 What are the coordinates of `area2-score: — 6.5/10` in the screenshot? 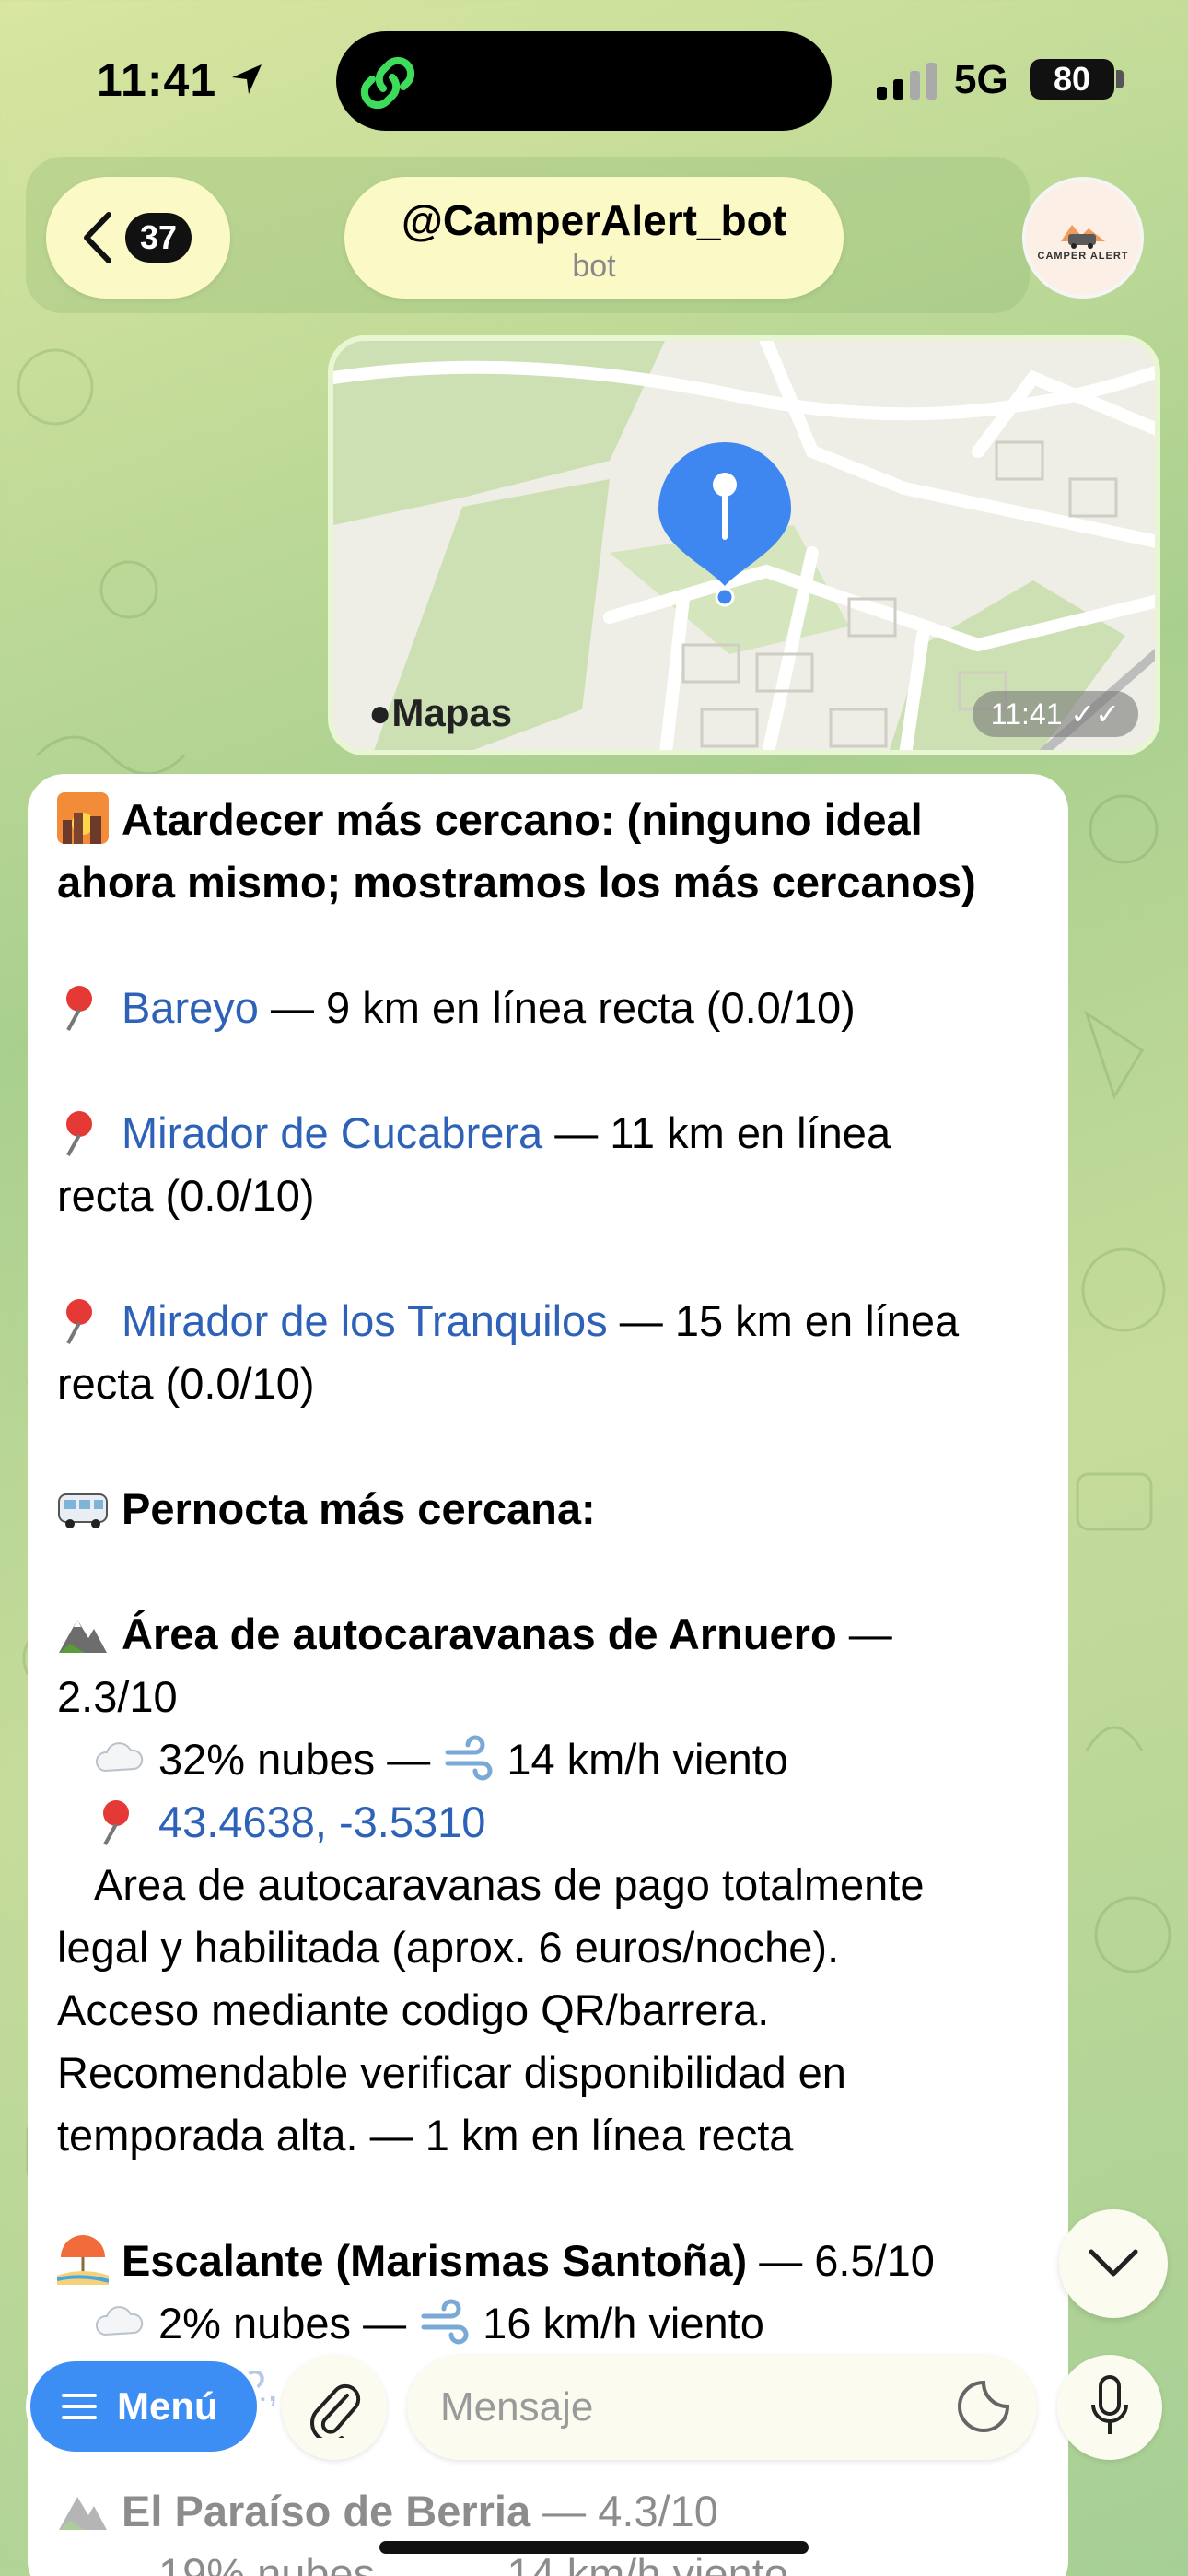 It's located at (841, 2260).